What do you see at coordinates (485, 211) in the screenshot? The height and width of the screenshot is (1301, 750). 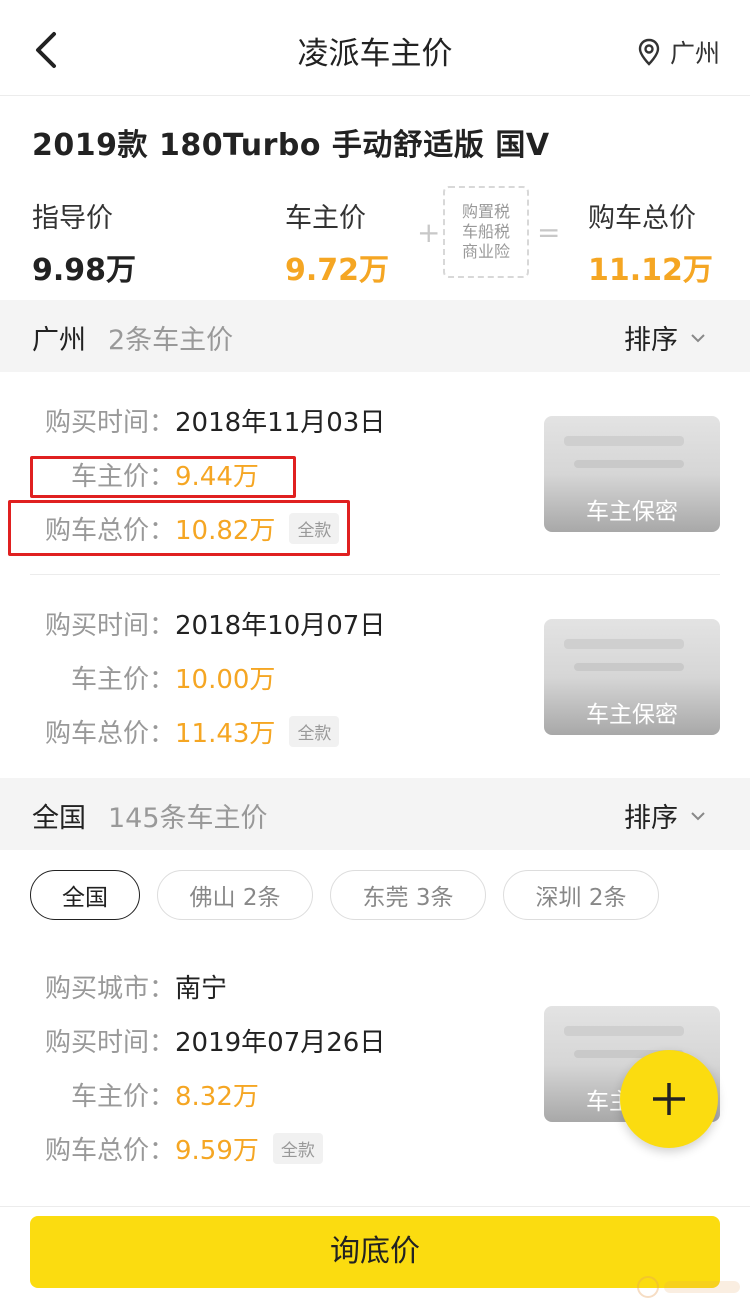 I see `tax-line: 购置税` at bounding box center [485, 211].